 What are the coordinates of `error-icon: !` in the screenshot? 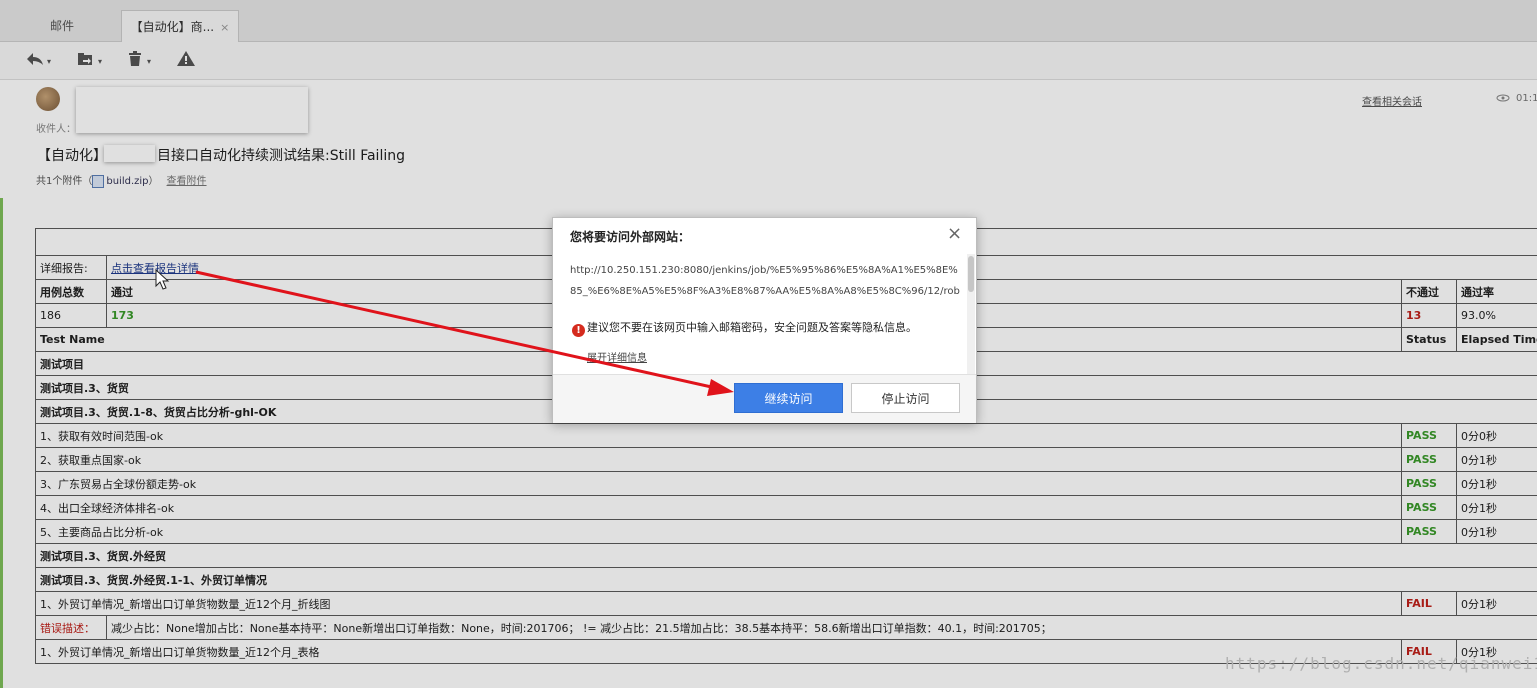 It's located at (578, 330).